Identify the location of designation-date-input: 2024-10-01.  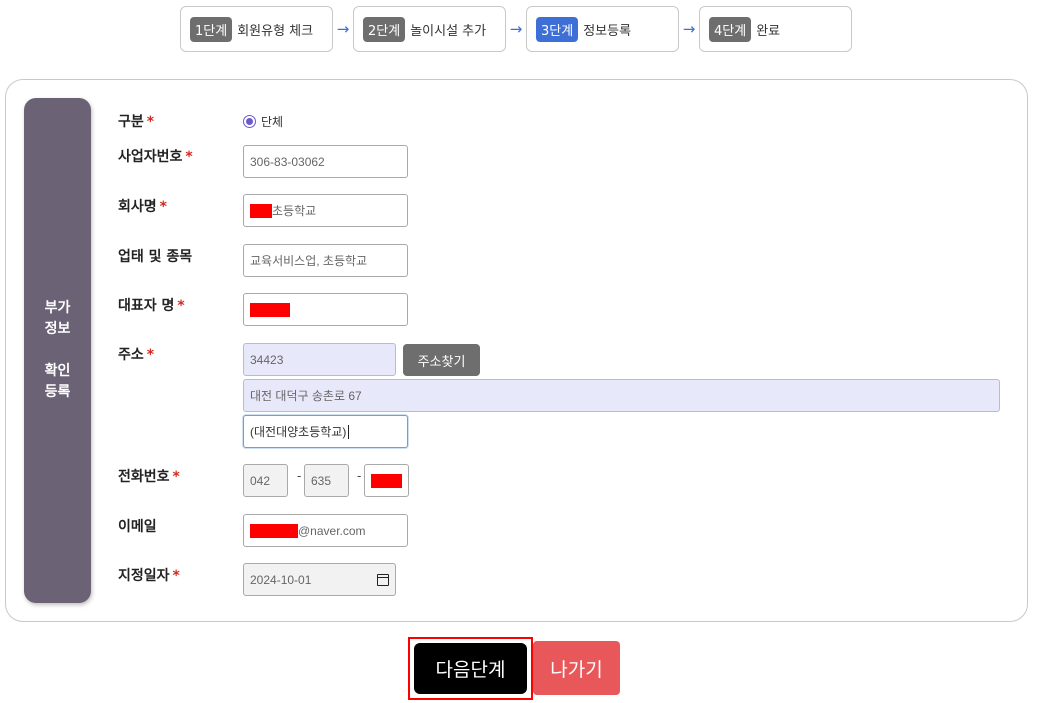
(319, 579).